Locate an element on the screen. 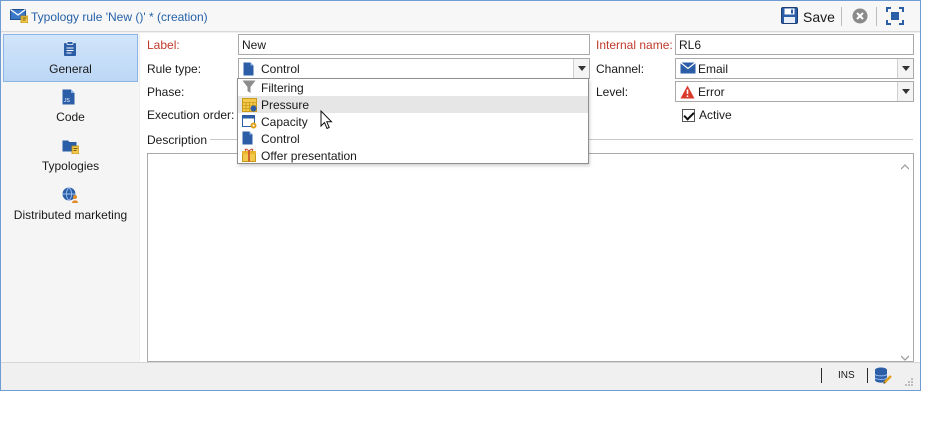  option-label: Filtering is located at coordinates (282, 88).